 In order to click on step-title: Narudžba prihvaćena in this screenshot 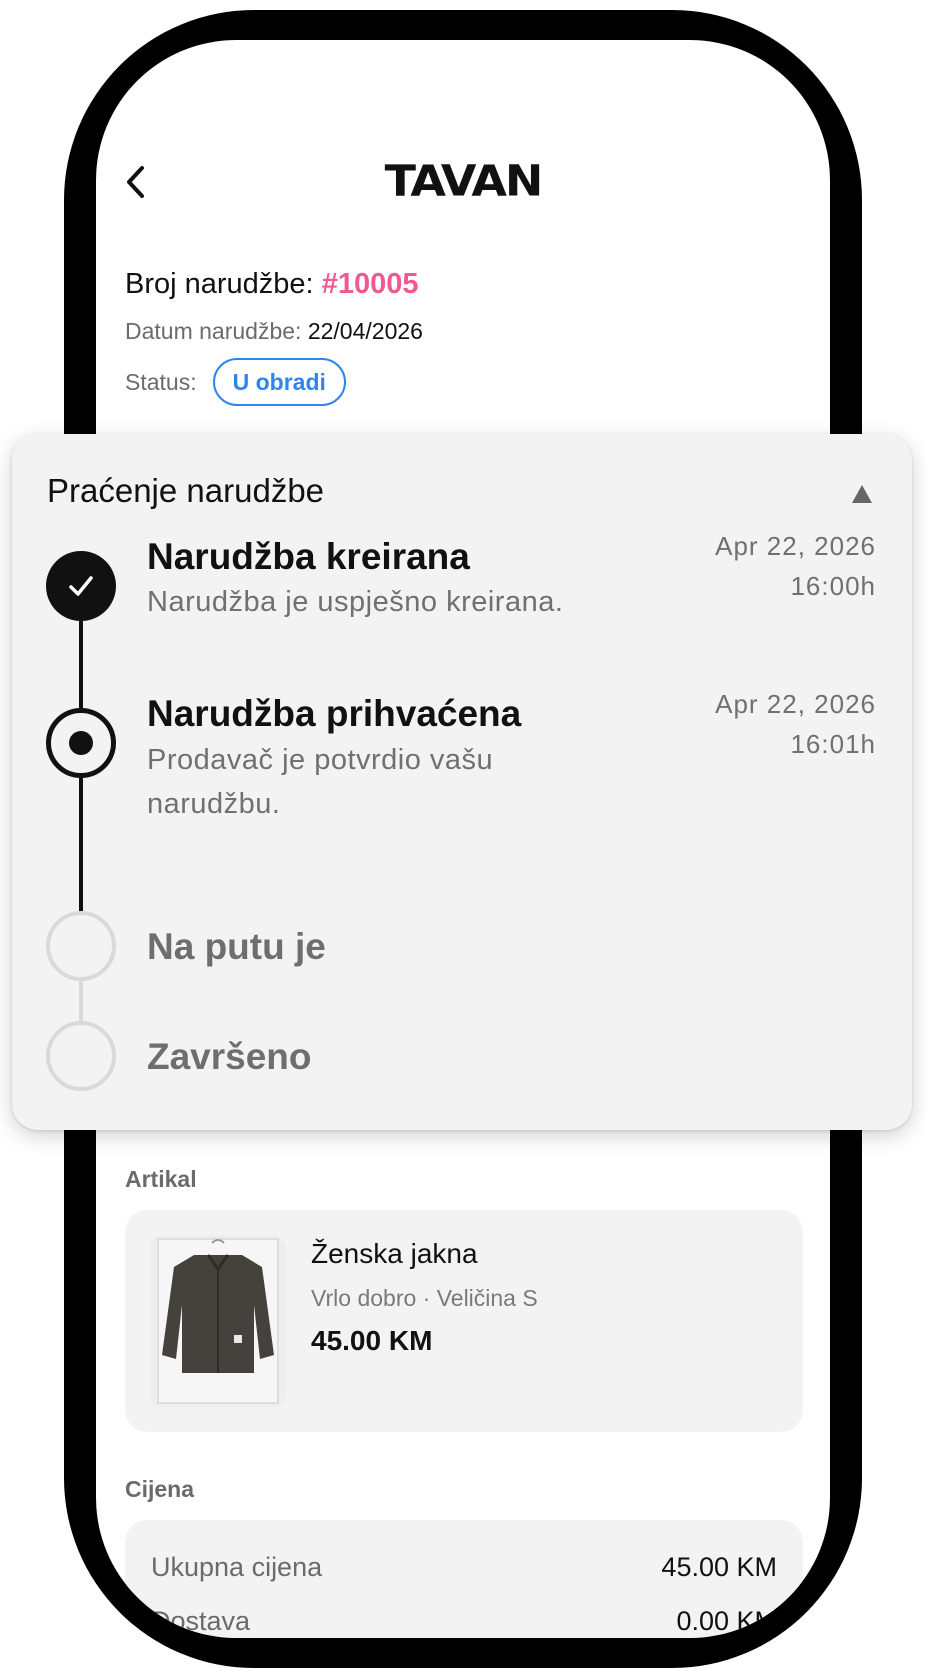, I will do `click(334, 713)`.